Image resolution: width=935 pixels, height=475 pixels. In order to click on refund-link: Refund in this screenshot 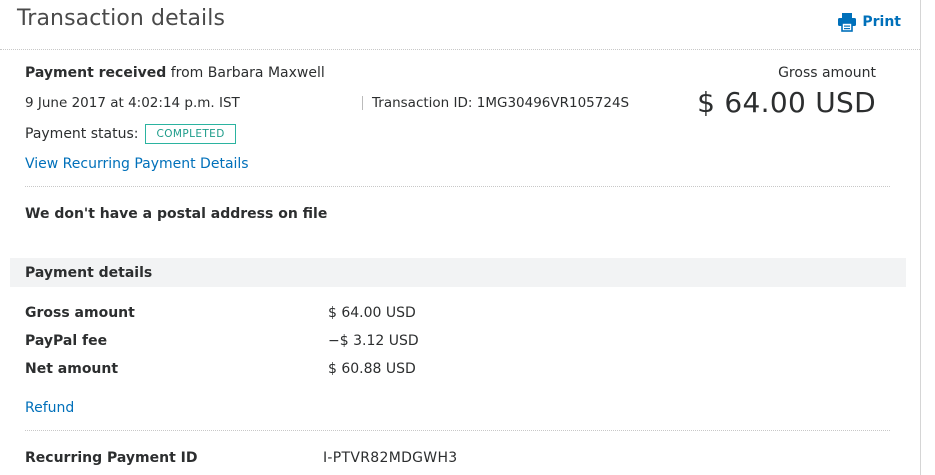, I will do `click(49, 408)`.